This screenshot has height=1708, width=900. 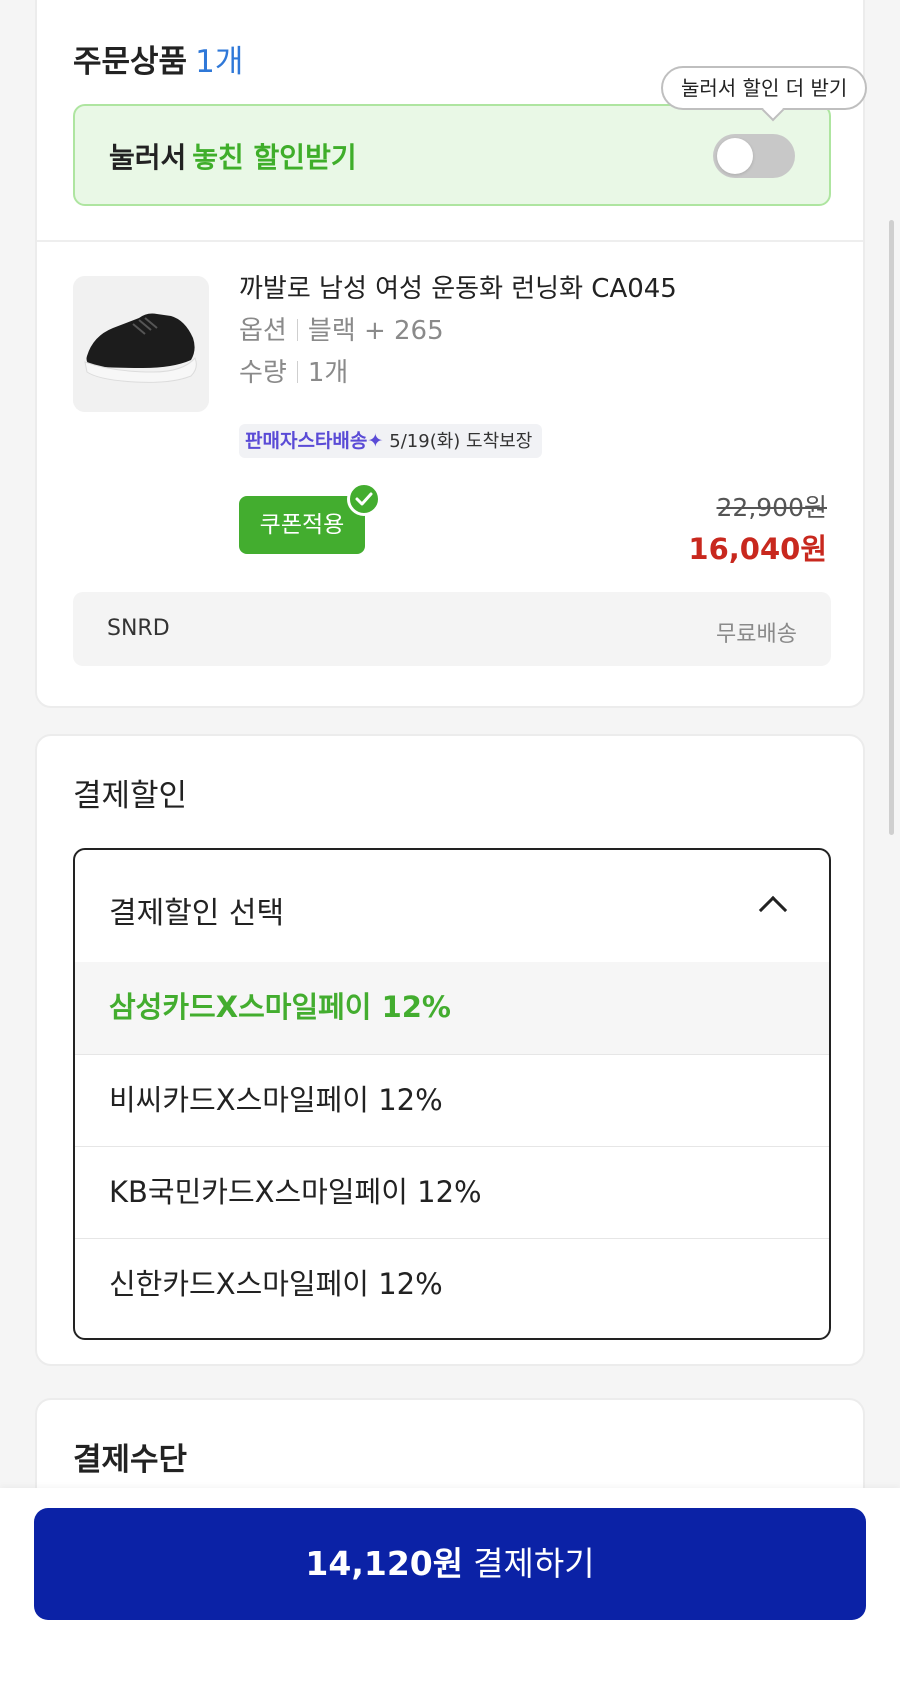 I want to click on discount-tooltip: 눌러서 할인 더 받기, so click(x=764, y=94).